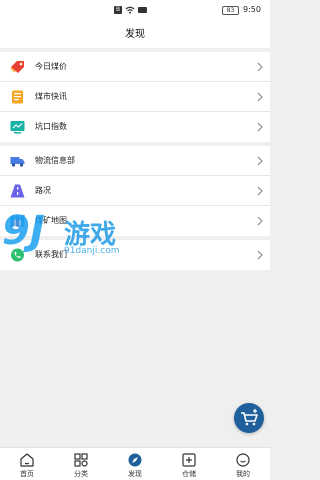  I want to click on cart-fab-button, so click(249, 418).